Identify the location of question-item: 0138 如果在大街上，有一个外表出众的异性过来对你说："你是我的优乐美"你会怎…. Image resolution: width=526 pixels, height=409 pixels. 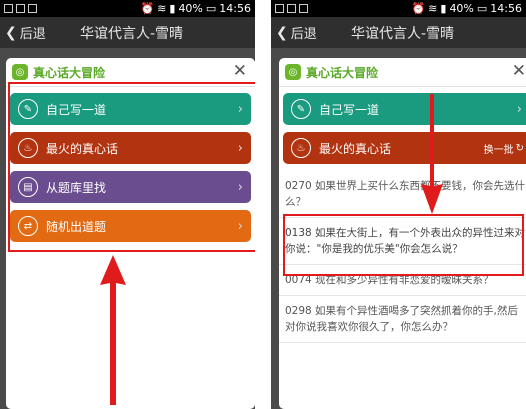
(402, 241).